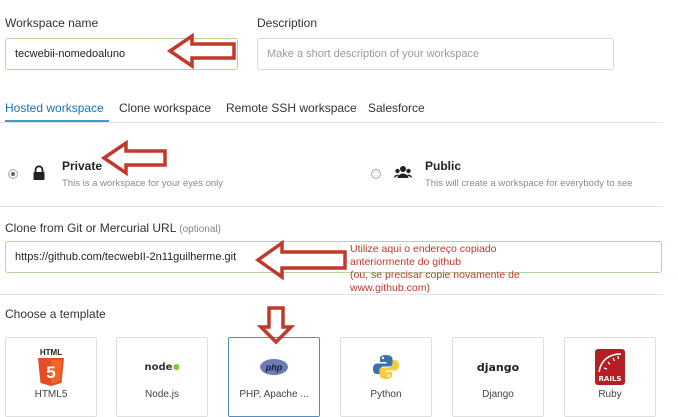  Describe the element at coordinates (51, 352) in the screenshot. I see `html5-logo-text: HTML` at that location.